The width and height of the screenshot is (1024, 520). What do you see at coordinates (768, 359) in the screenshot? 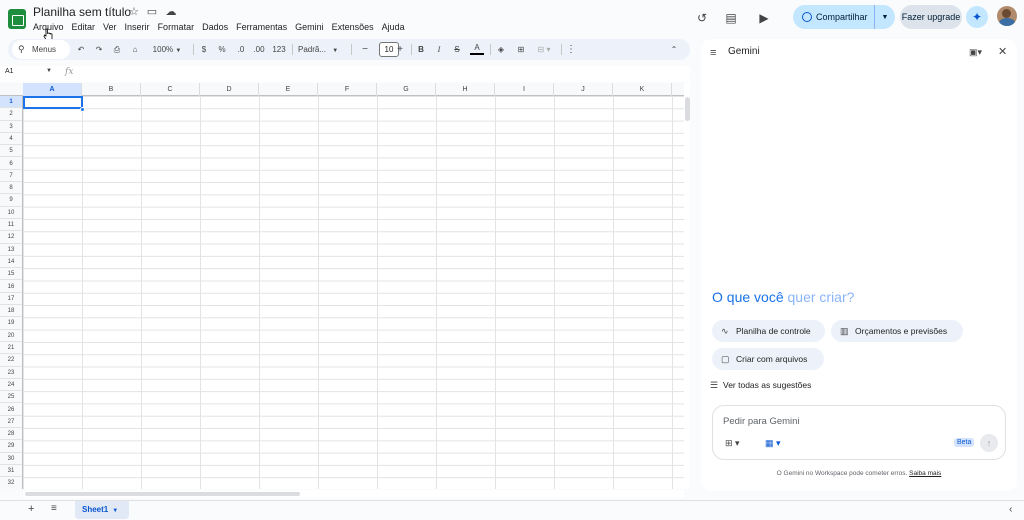
I see `chip-criar-arquivos: ▢ Criar com arquivos` at bounding box center [768, 359].